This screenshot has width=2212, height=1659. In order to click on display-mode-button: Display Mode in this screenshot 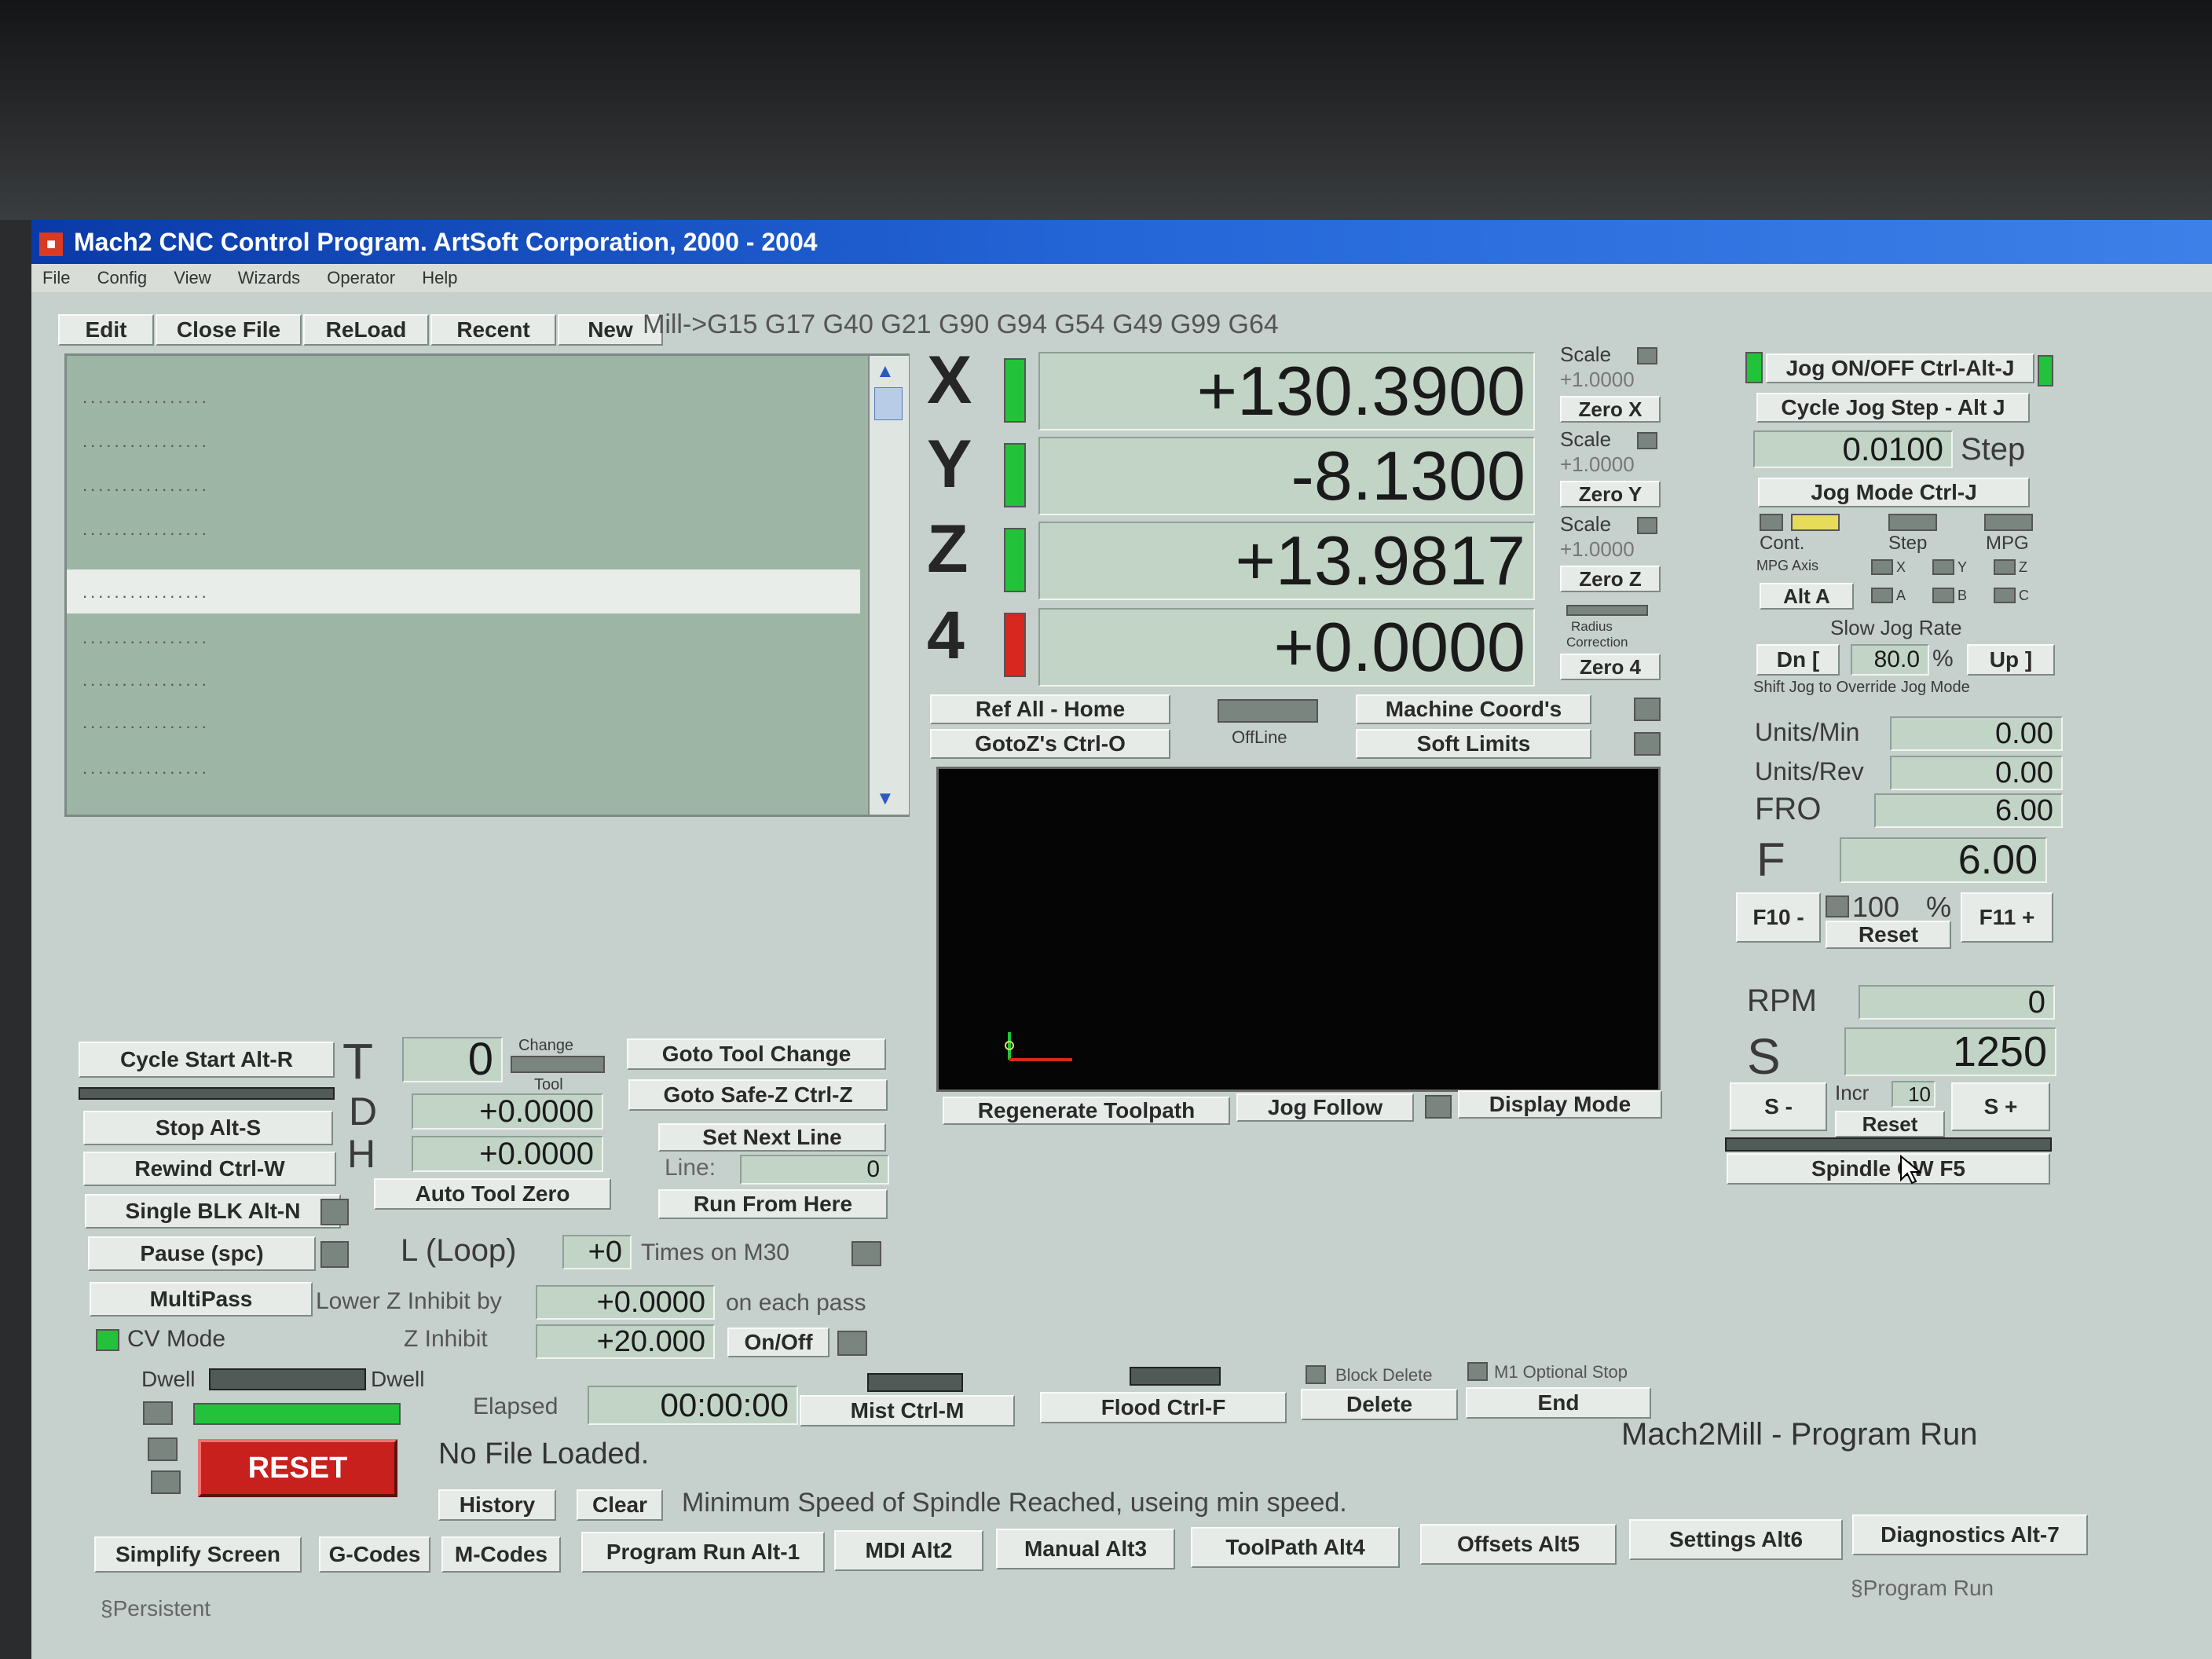, I will do `click(1560, 1104)`.